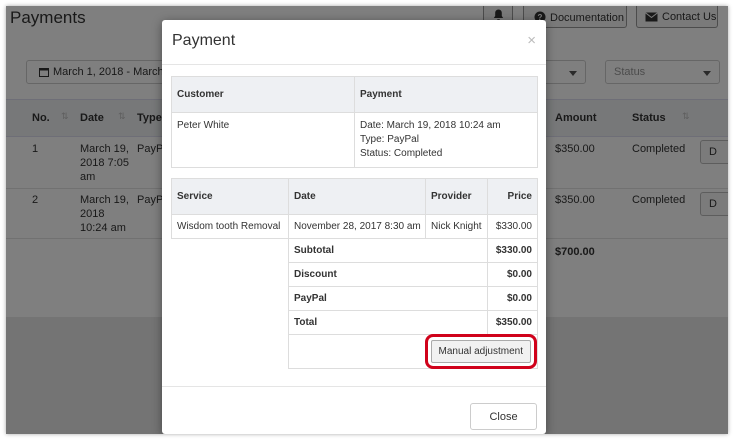  I want to click on paypal-fee-value: $0.00, so click(512, 298).